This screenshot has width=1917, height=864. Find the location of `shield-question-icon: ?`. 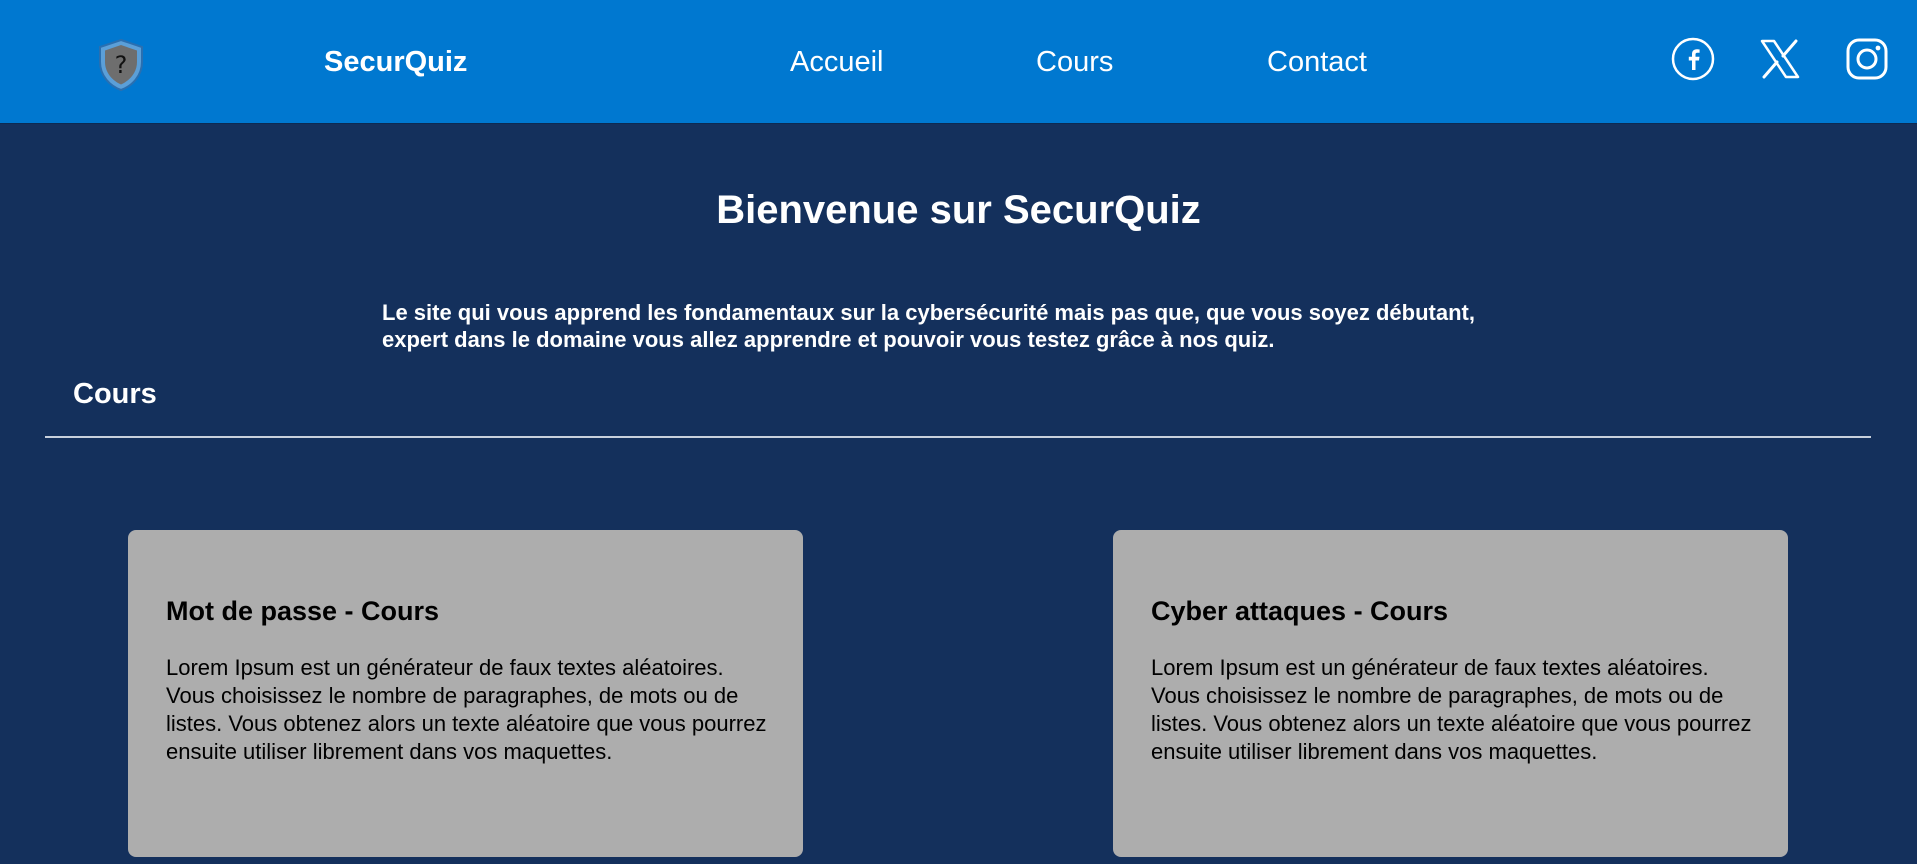

shield-question-icon: ? is located at coordinates (121, 65).